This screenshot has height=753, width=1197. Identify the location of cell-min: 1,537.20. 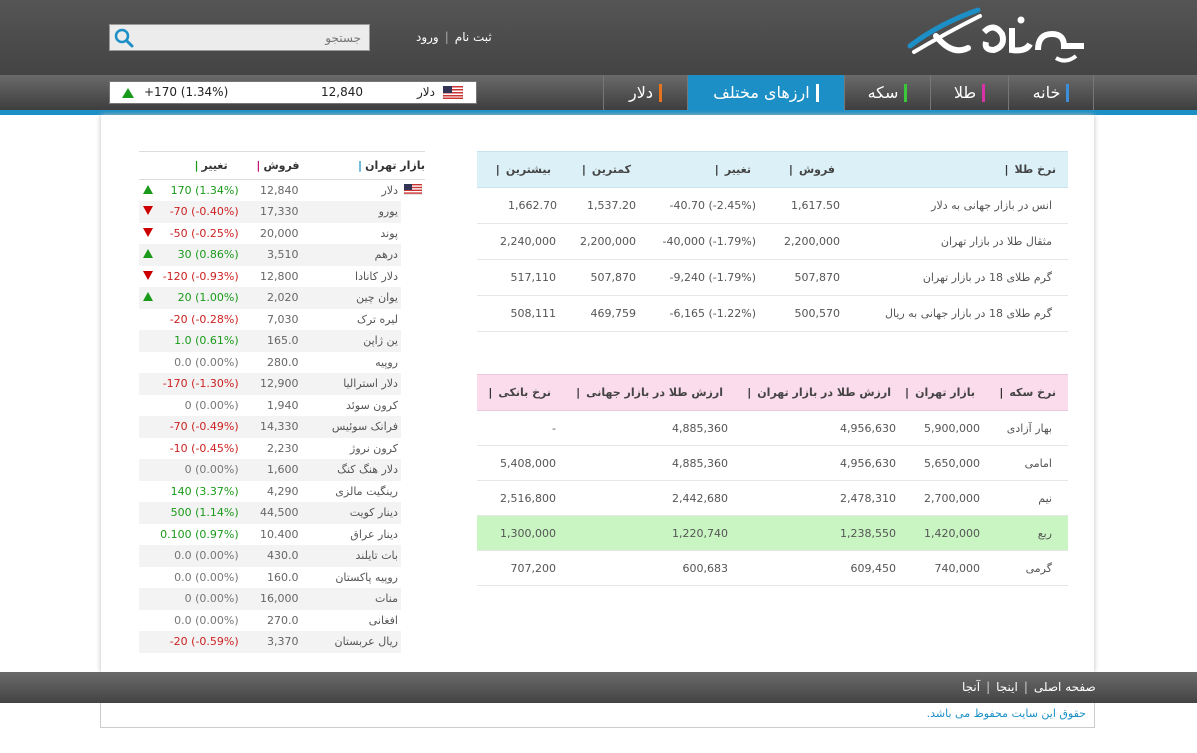
(597, 205).